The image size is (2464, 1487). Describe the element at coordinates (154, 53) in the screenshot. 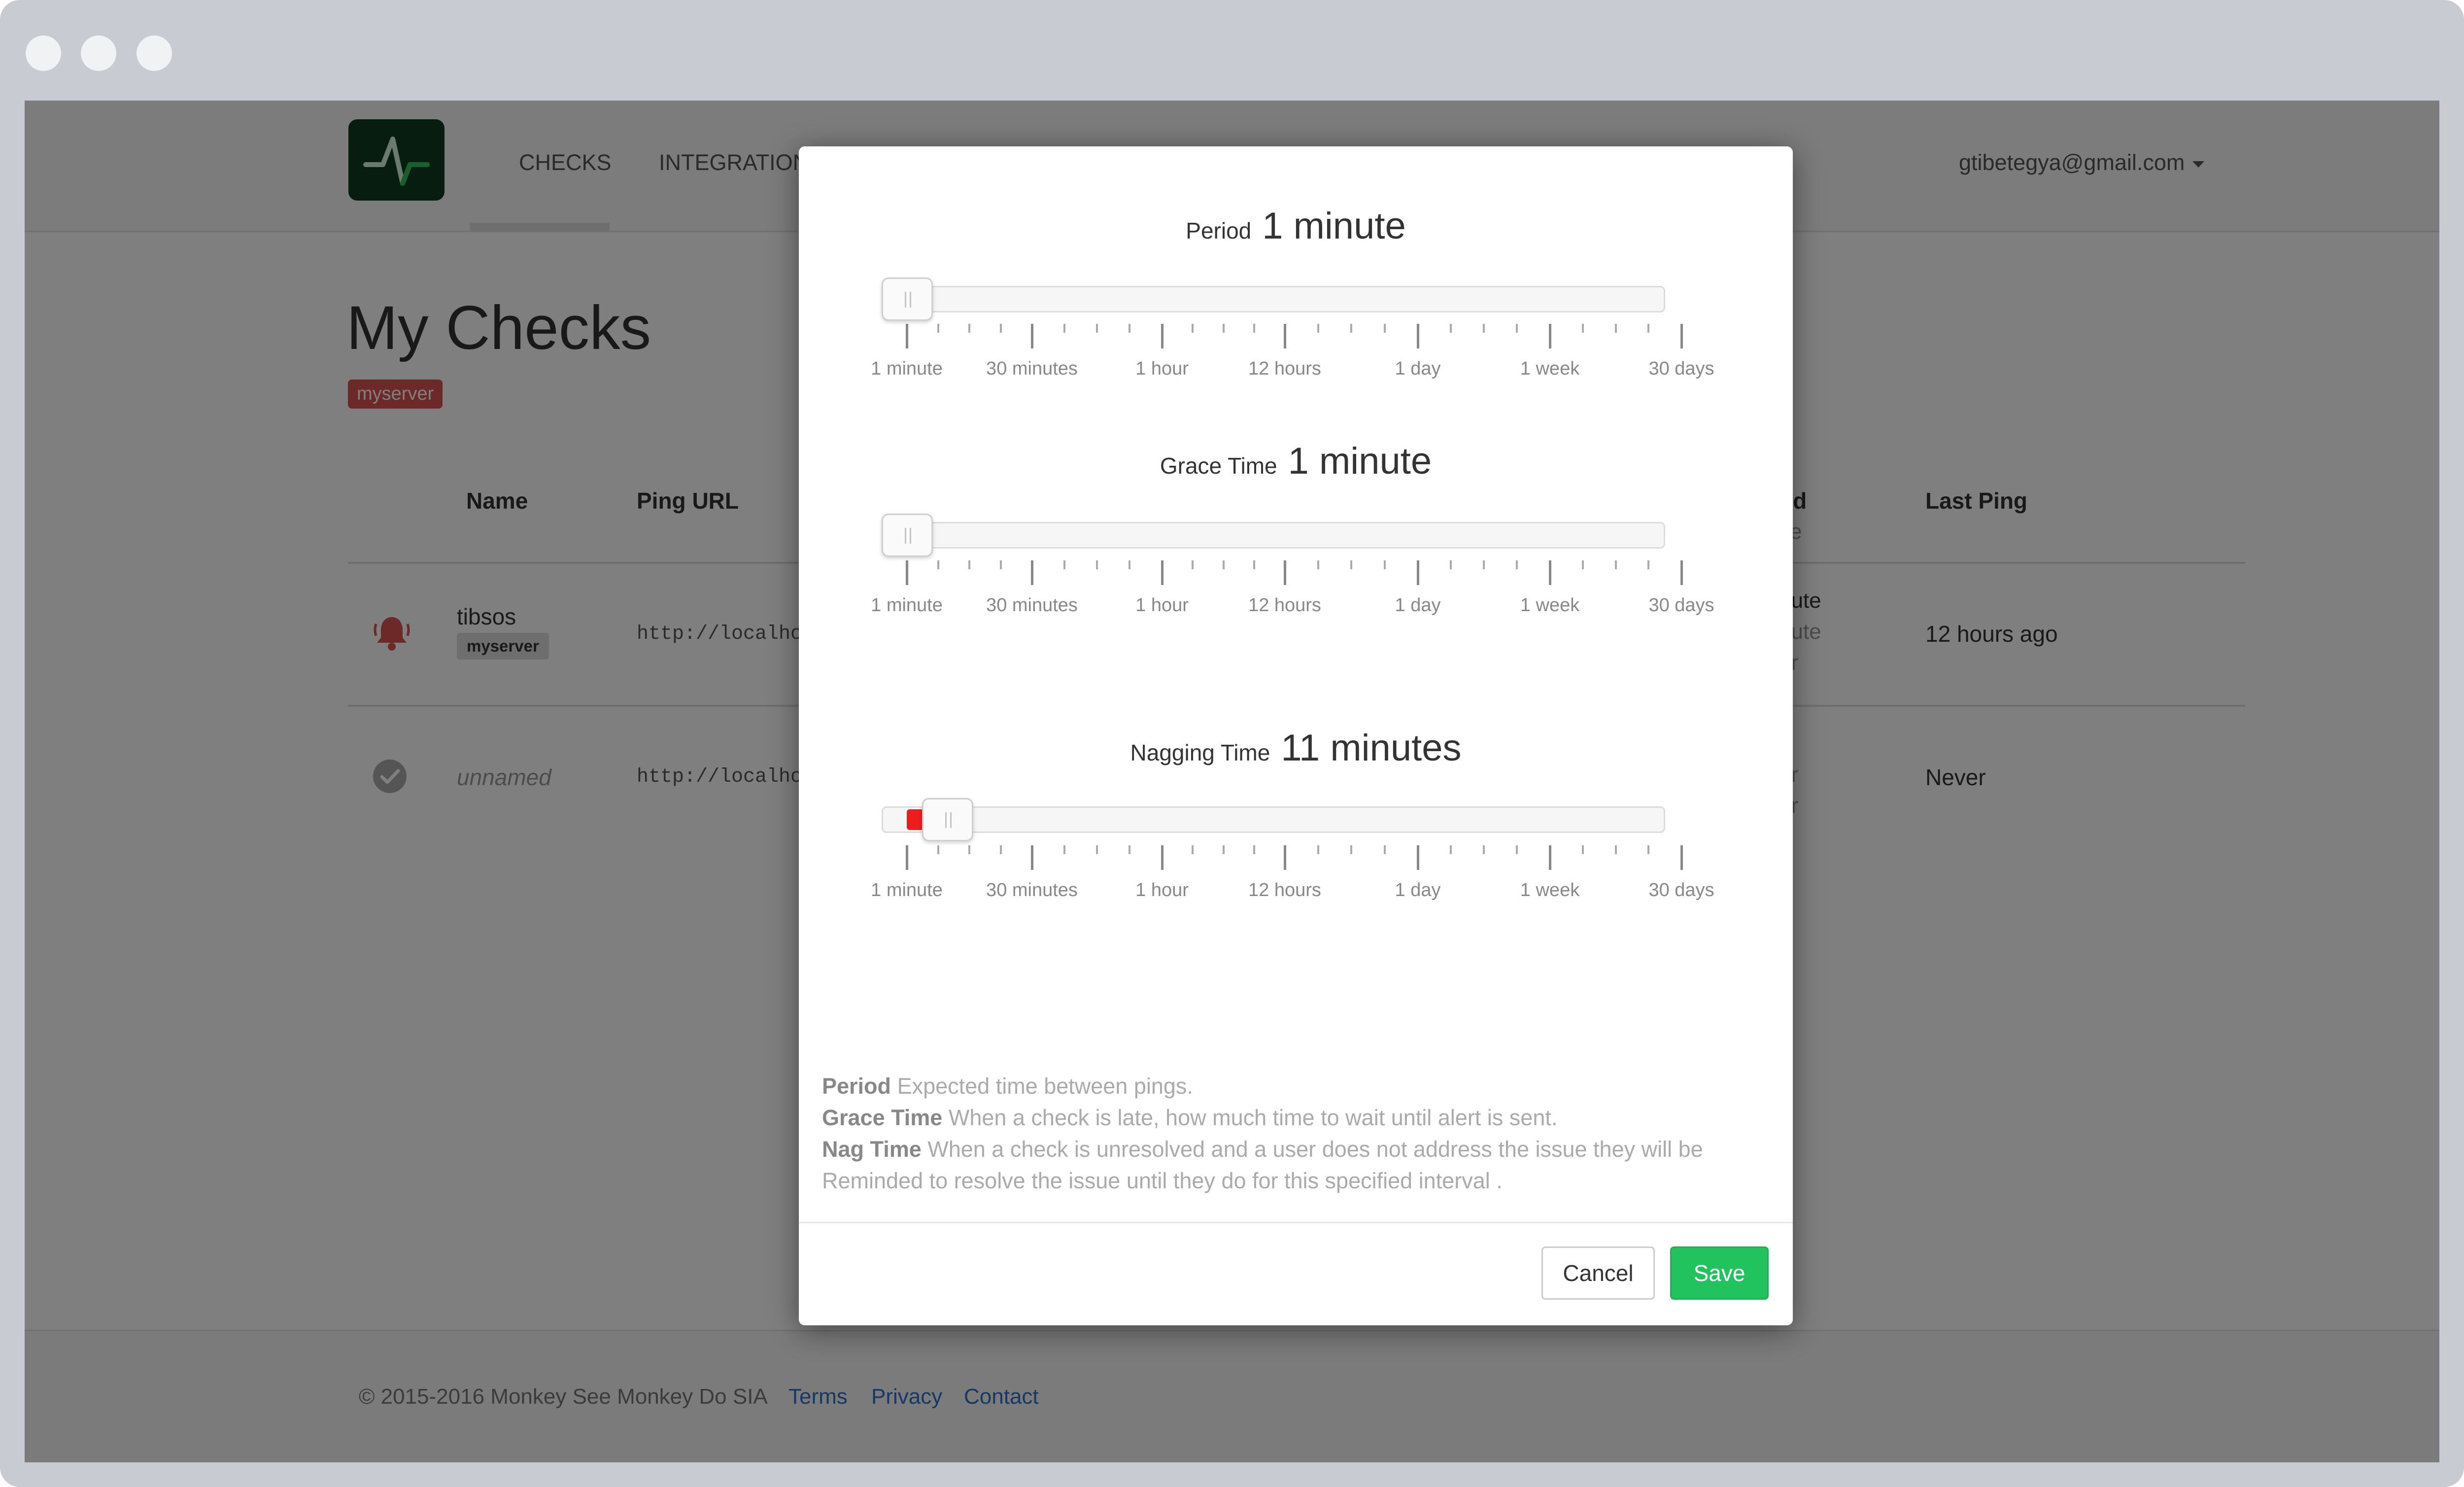

I see `window-dot-maximize` at that location.